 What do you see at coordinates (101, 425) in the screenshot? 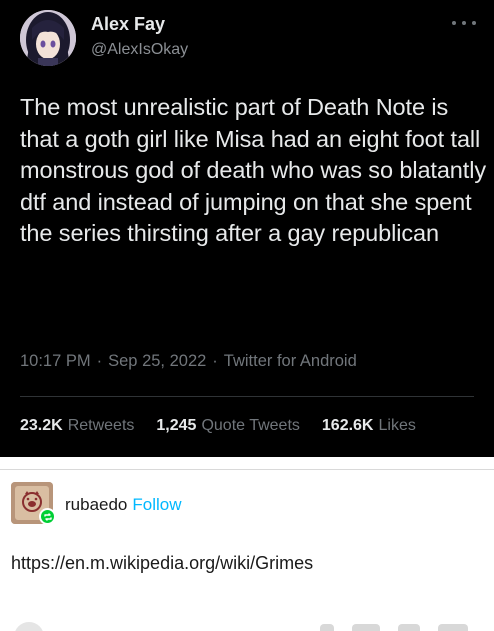
I see `retweets-label: Retweets` at bounding box center [101, 425].